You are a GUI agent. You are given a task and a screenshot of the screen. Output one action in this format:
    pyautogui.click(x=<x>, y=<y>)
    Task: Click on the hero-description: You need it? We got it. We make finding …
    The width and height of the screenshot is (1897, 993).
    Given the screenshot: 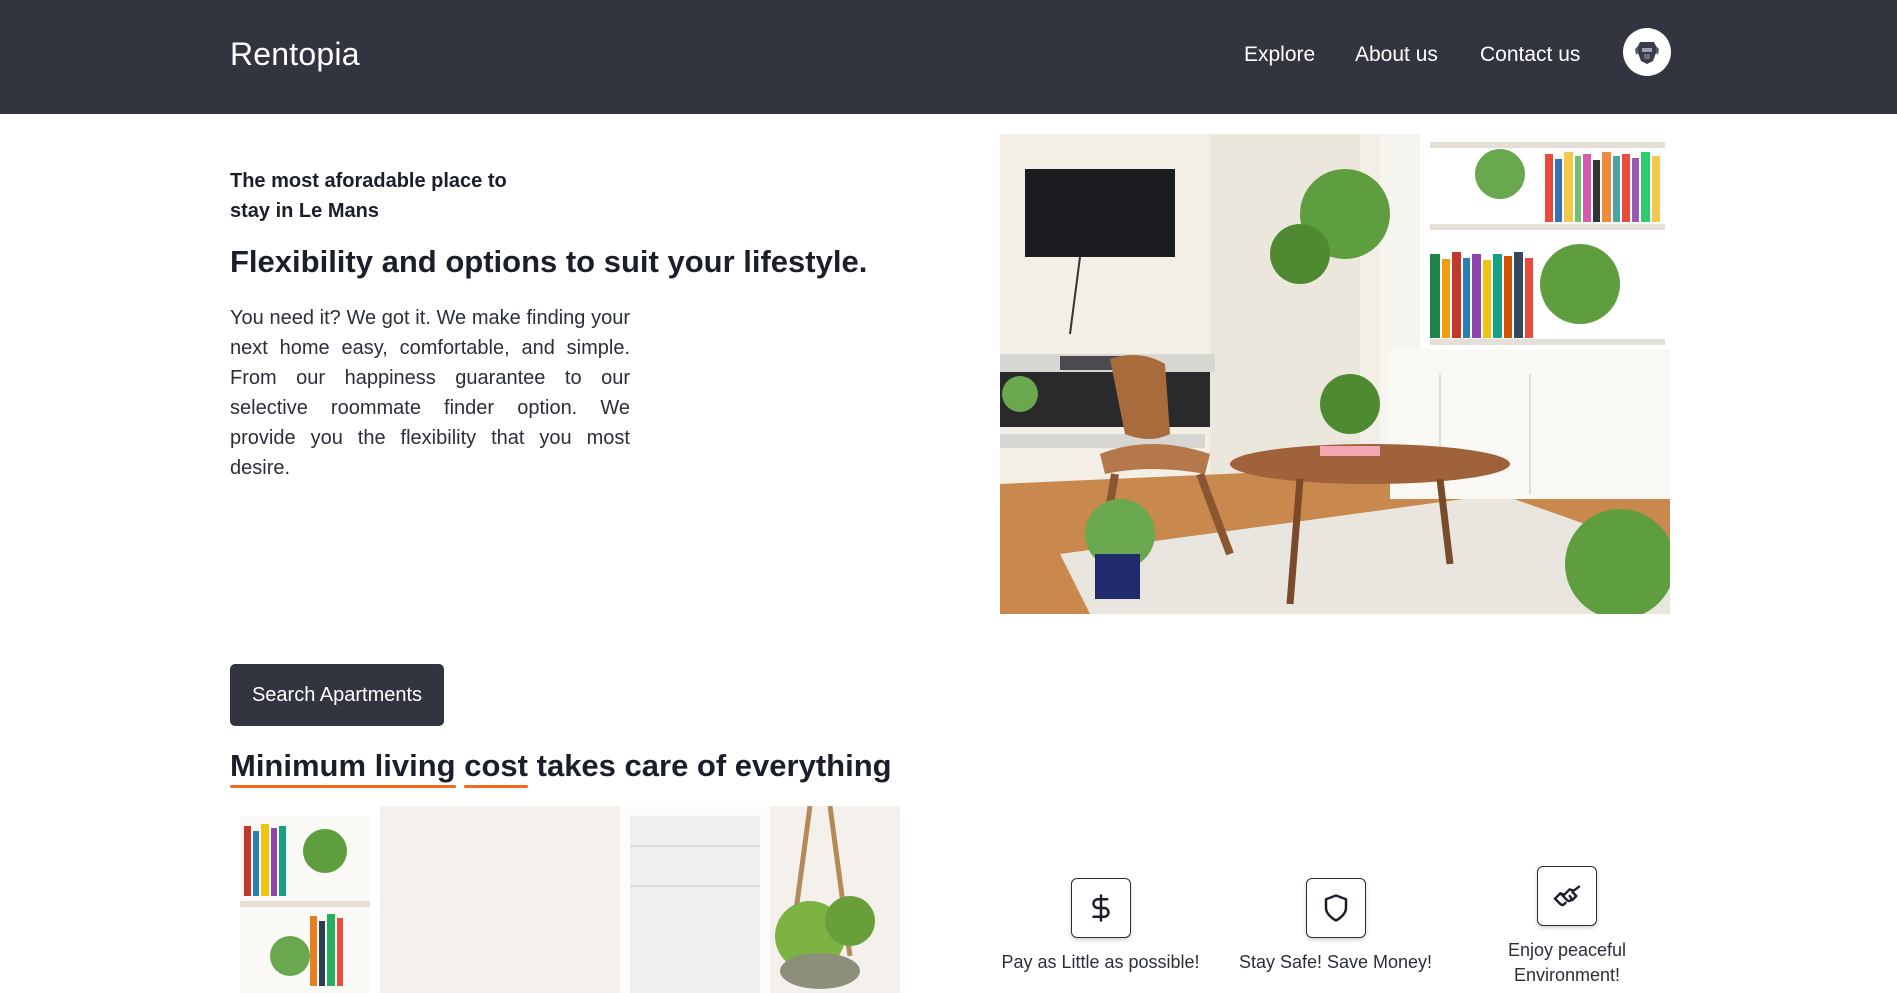 What is the action you would take?
    pyautogui.click(x=430, y=393)
    